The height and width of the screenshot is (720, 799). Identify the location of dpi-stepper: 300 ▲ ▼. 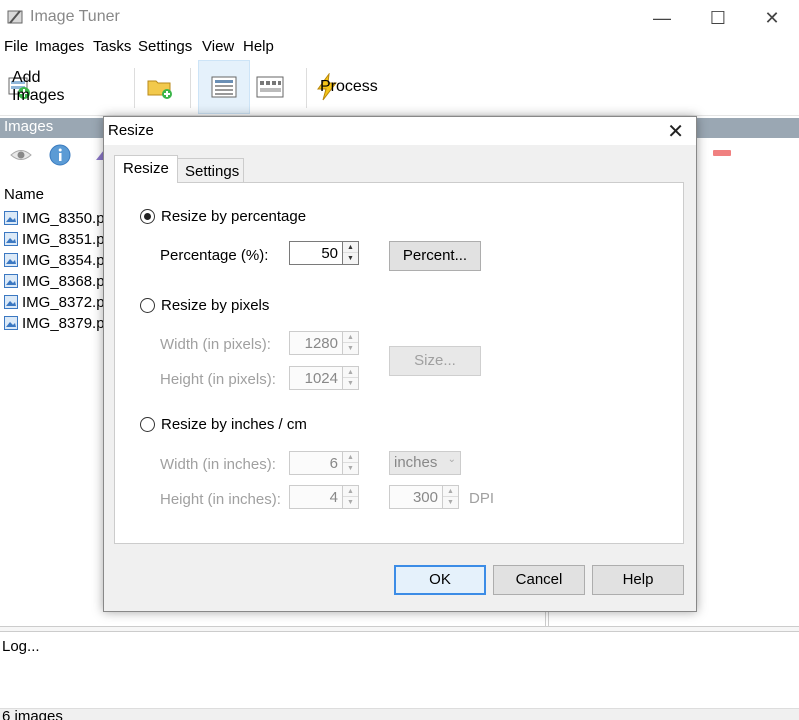
(424, 497).